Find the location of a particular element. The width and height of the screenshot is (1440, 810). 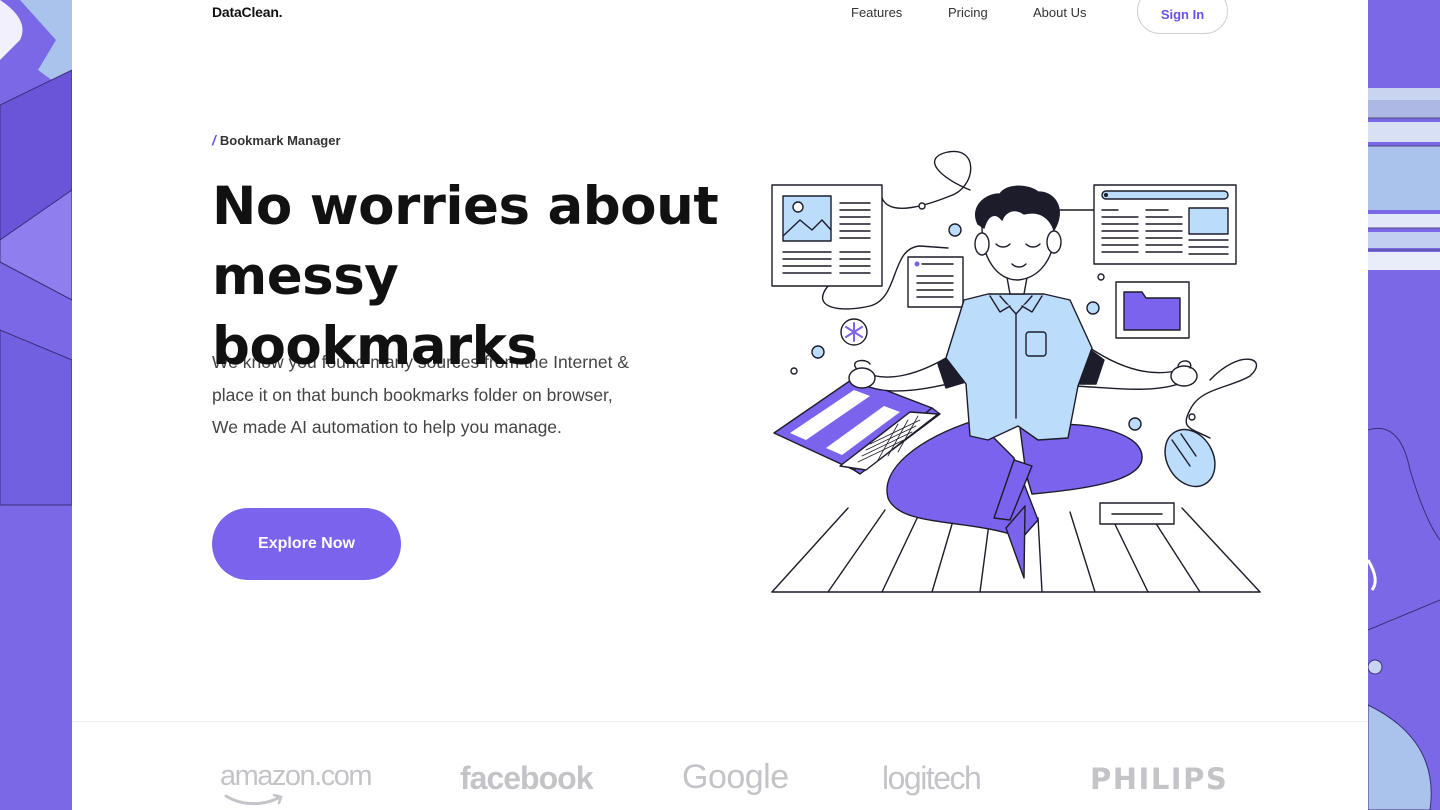

logo-strip-divider is located at coordinates (720, 721).